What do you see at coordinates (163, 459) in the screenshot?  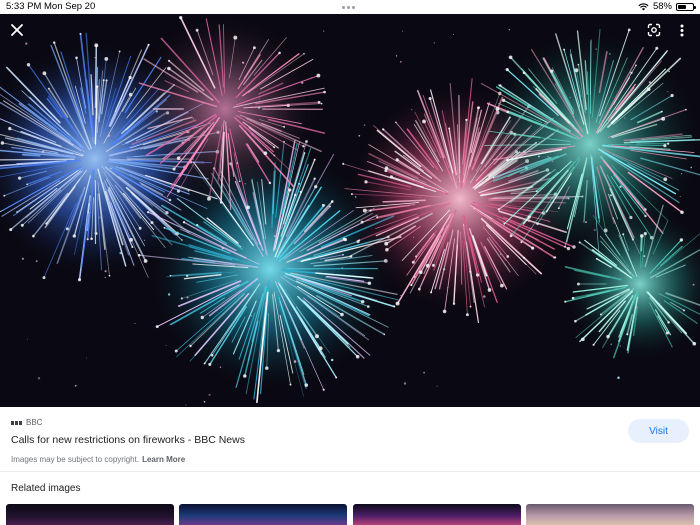 I see `learn-more-link: Learn More` at bounding box center [163, 459].